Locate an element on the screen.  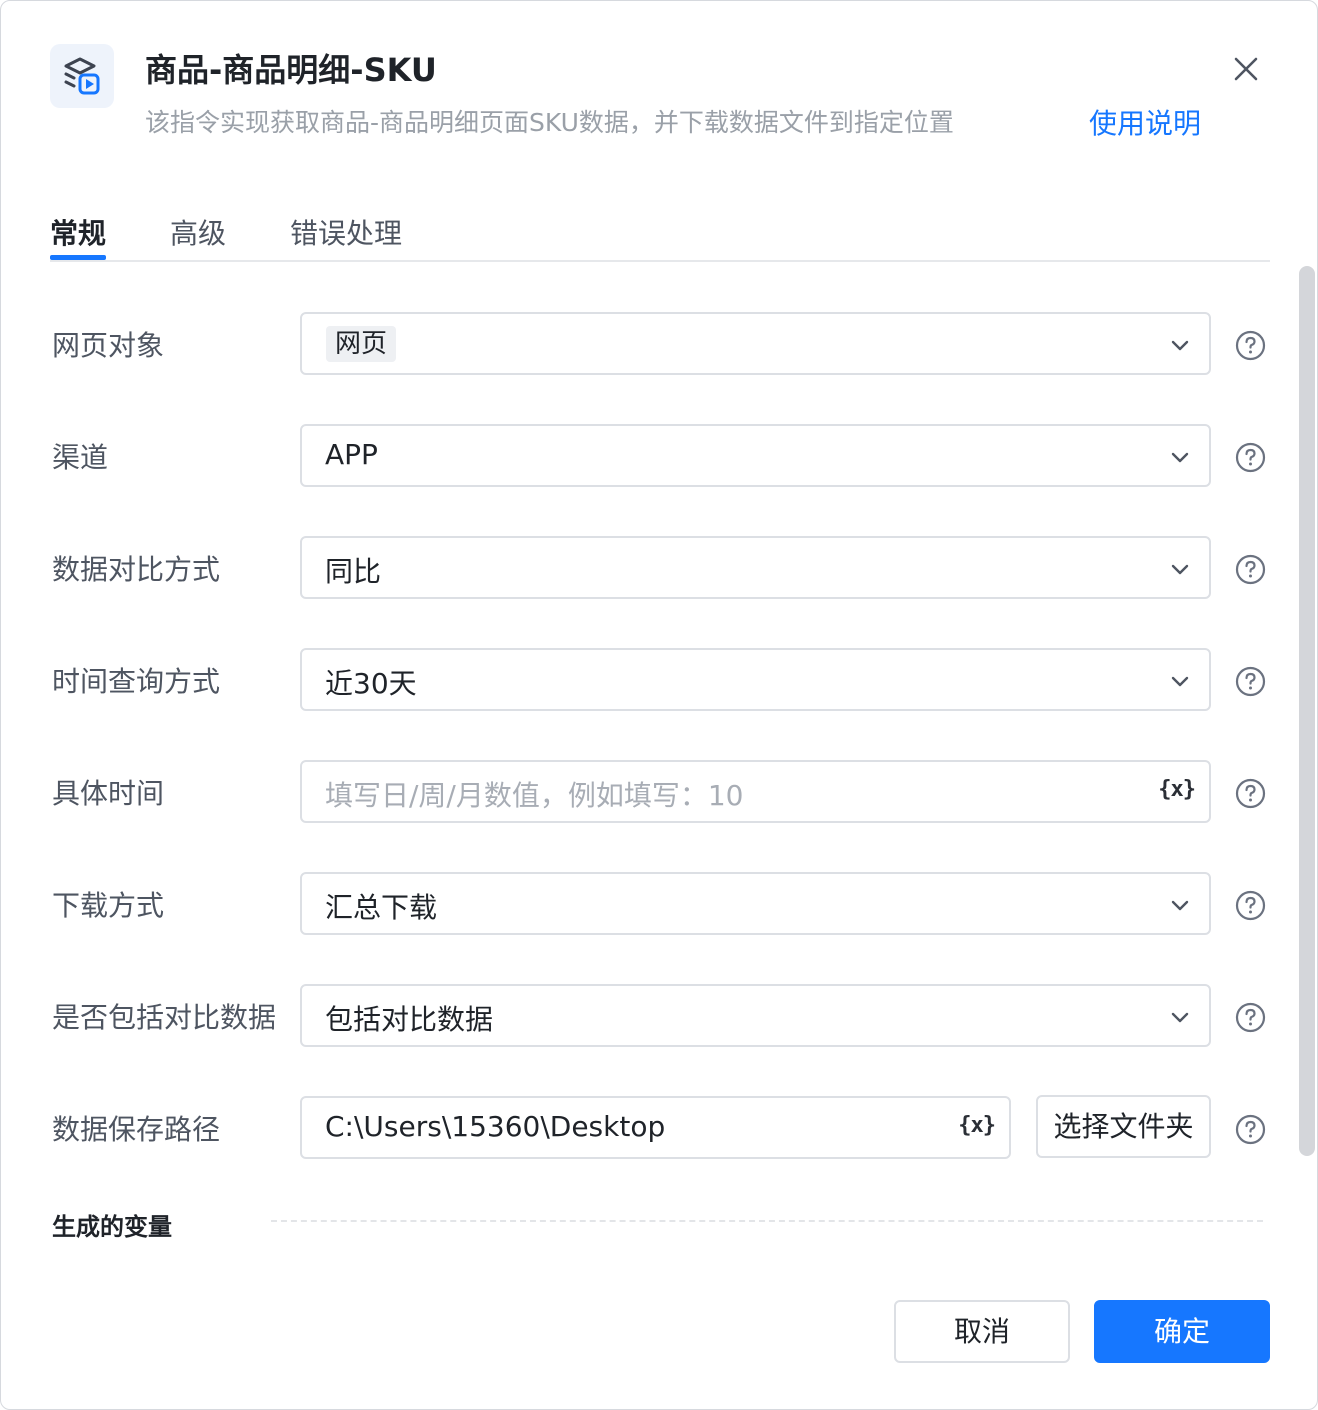
web-object-tag: 网页 is located at coordinates (361, 344).